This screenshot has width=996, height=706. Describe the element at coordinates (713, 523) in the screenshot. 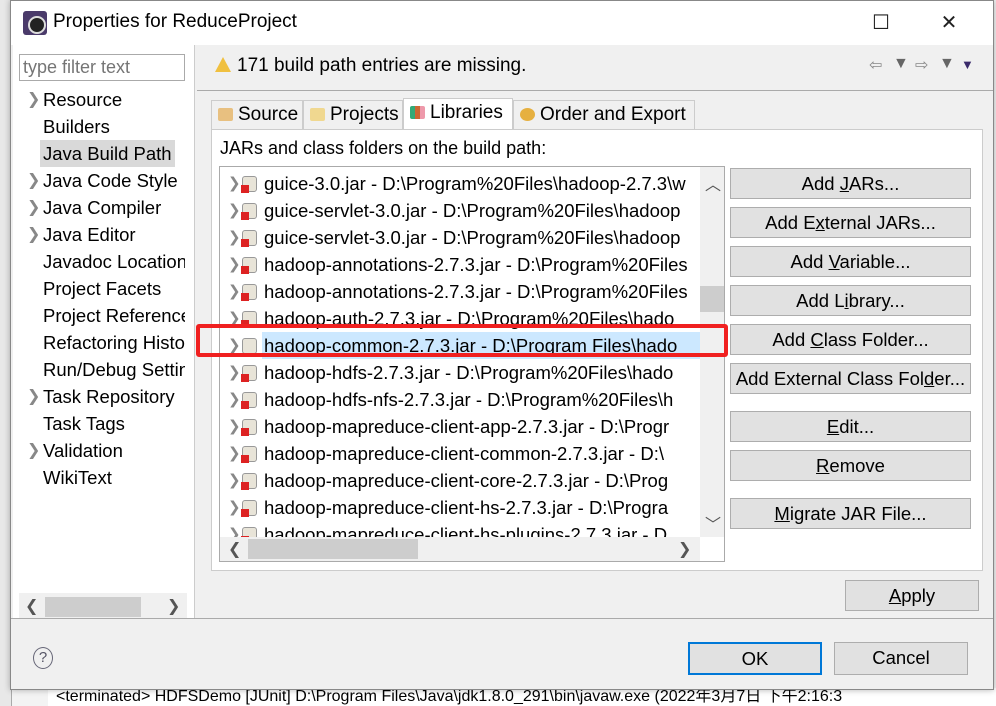

I see `scroll-down-icon: ﹀` at that location.